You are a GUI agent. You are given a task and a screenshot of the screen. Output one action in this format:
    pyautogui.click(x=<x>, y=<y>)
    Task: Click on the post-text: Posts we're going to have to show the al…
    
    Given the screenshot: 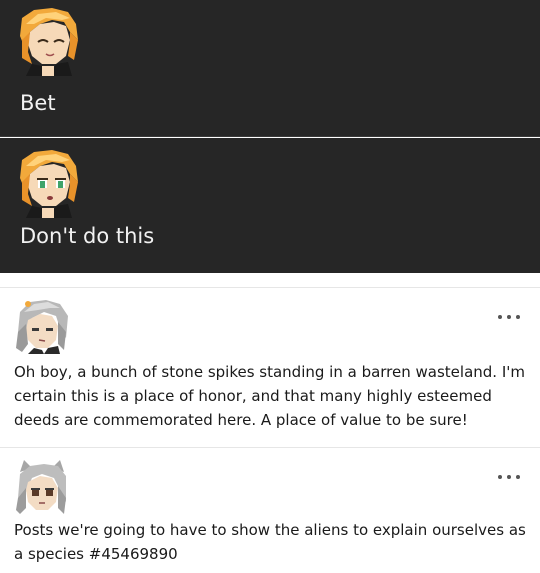 What is the action you would take?
    pyautogui.click(x=270, y=542)
    